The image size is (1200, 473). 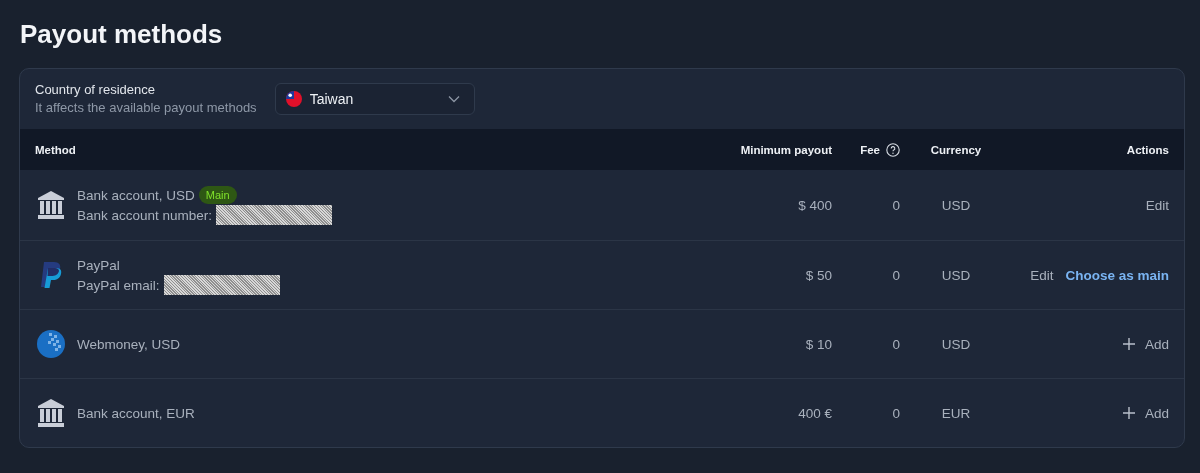 What do you see at coordinates (145, 215) in the screenshot?
I see `detail-label: Bank account number:` at bounding box center [145, 215].